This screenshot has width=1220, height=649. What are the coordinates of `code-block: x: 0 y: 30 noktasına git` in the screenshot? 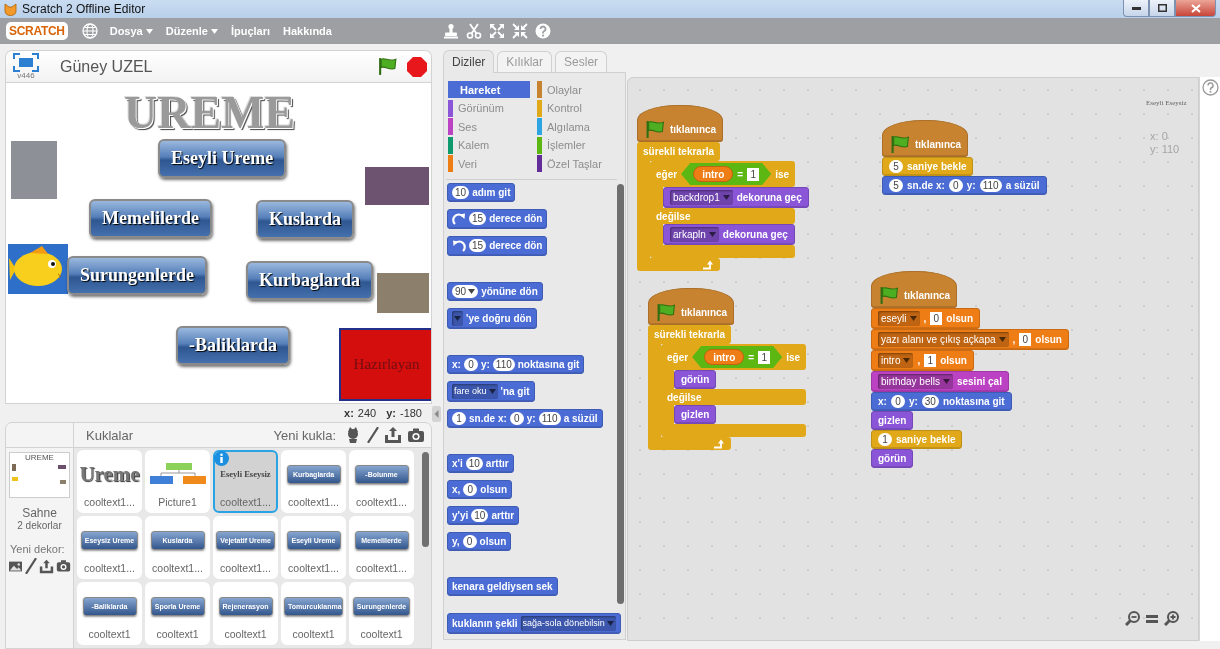 It's located at (941, 401).